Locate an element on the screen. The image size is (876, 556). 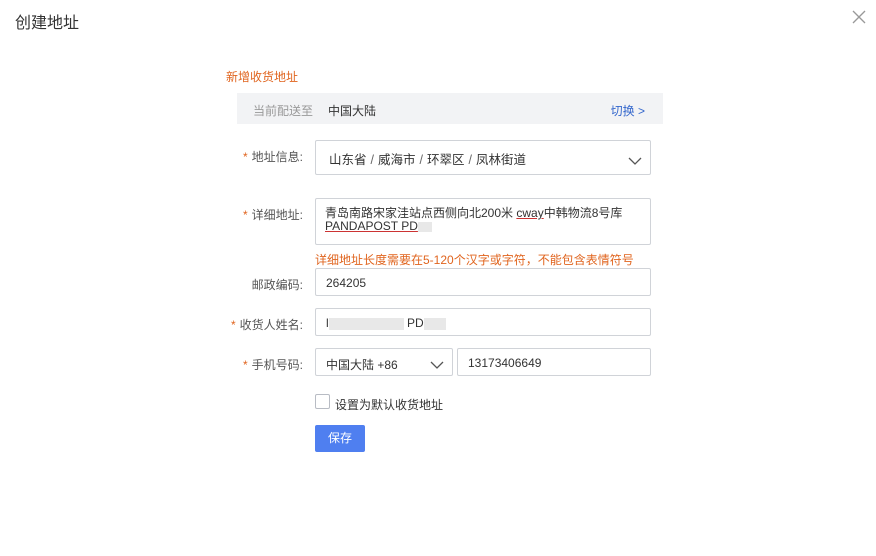
section-title: 新增收货地址 is located at coordinates (262, 77).